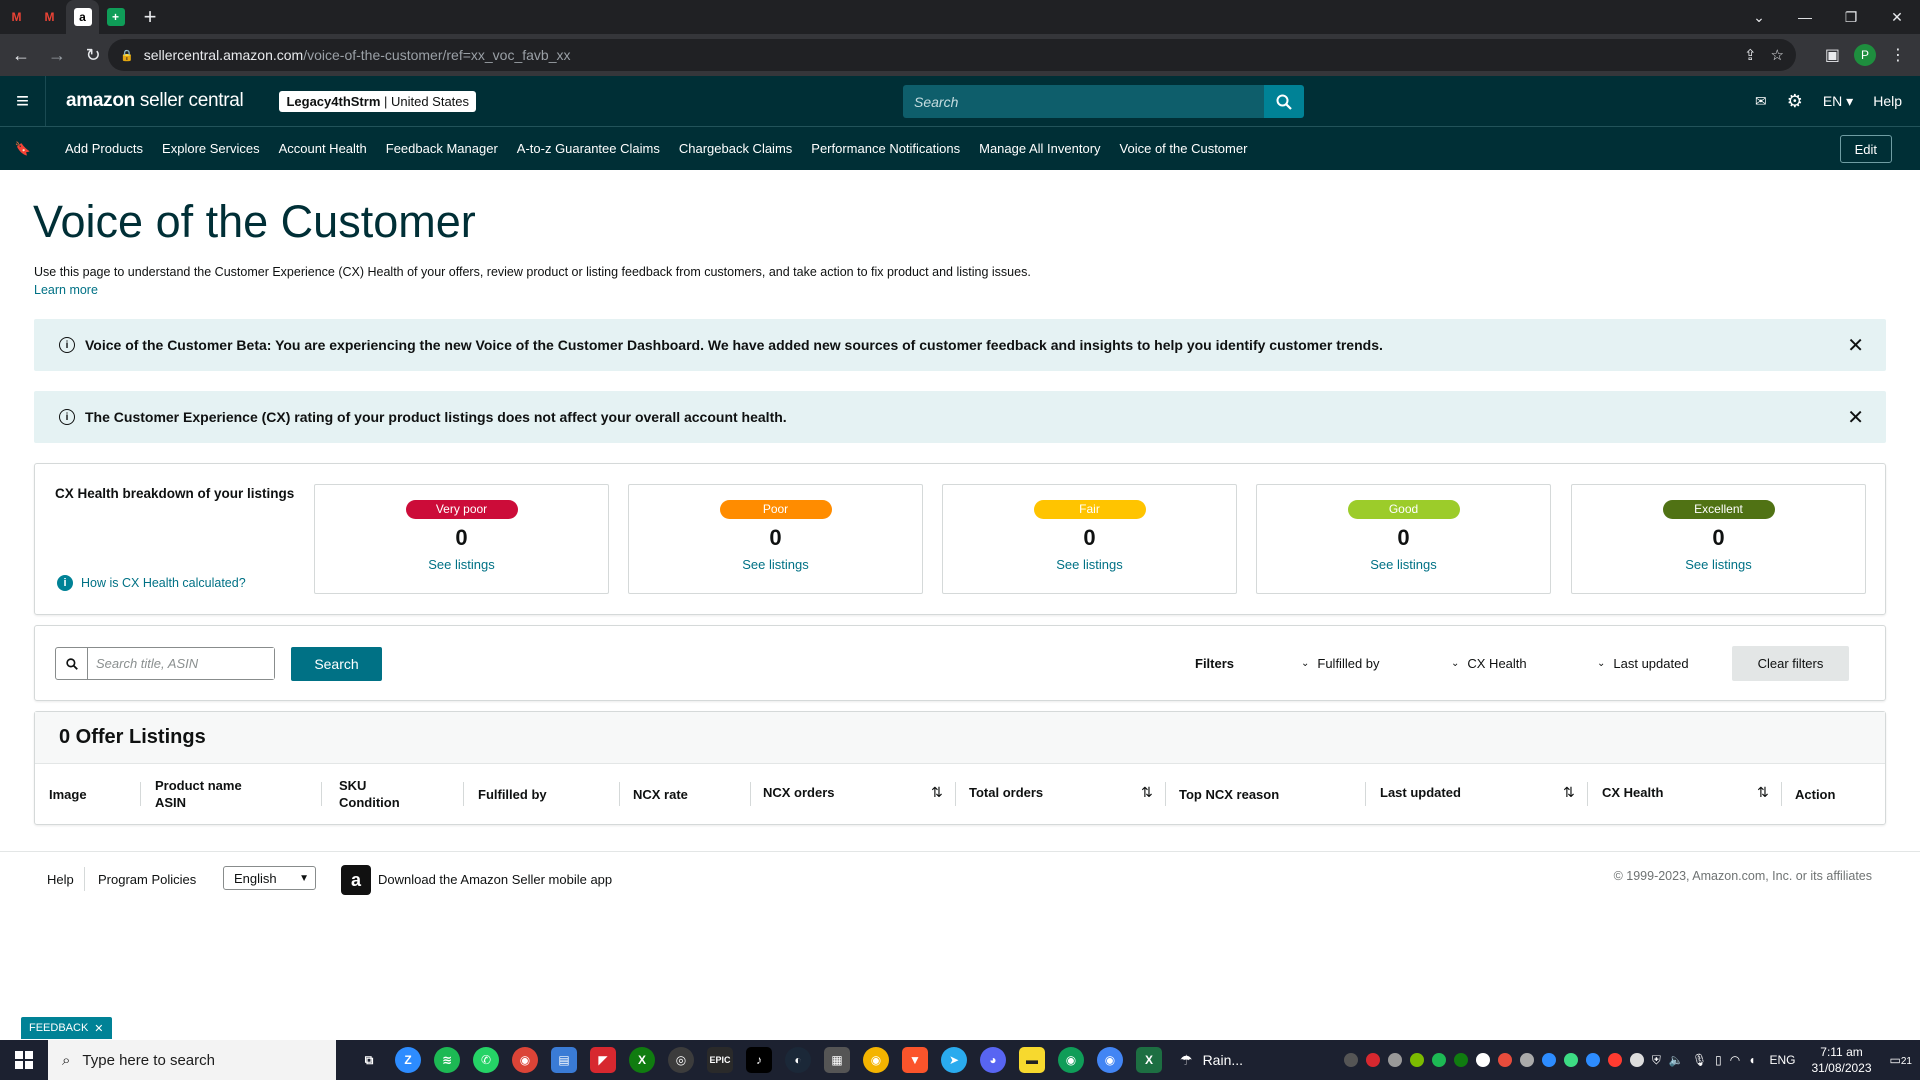 The image size is (1920, 1080). Describe the element at coordinates (23, 101) in the screenshot. I see `hamburger-menu-icon: ≡` at that location.